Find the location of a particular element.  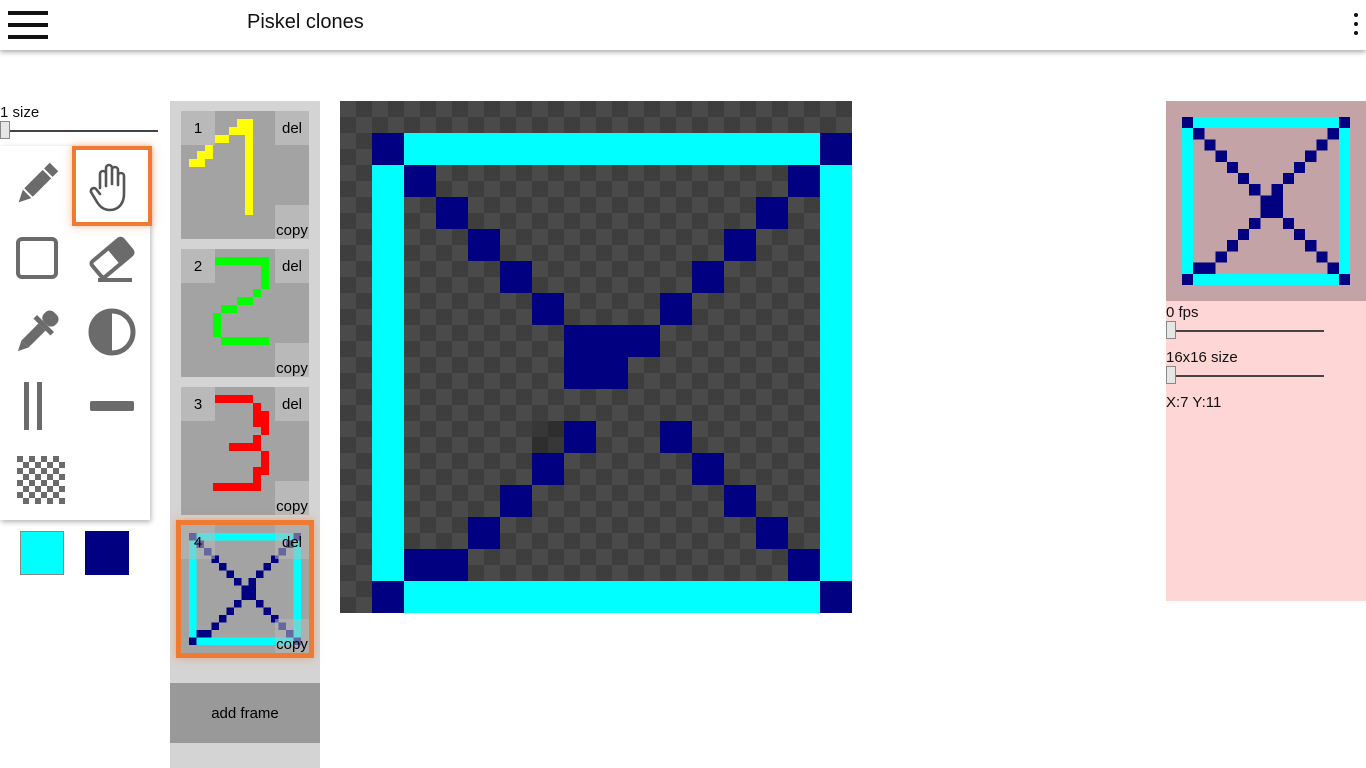

hovered-pixel is located at coordinates (548, 437).